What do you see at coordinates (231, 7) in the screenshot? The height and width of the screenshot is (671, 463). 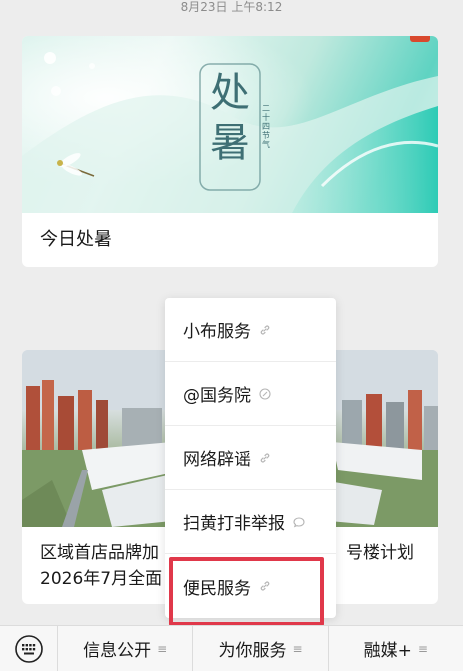 I see `message-timestamp: 8月23日 上午8:12` at bounding box center [231, 7].